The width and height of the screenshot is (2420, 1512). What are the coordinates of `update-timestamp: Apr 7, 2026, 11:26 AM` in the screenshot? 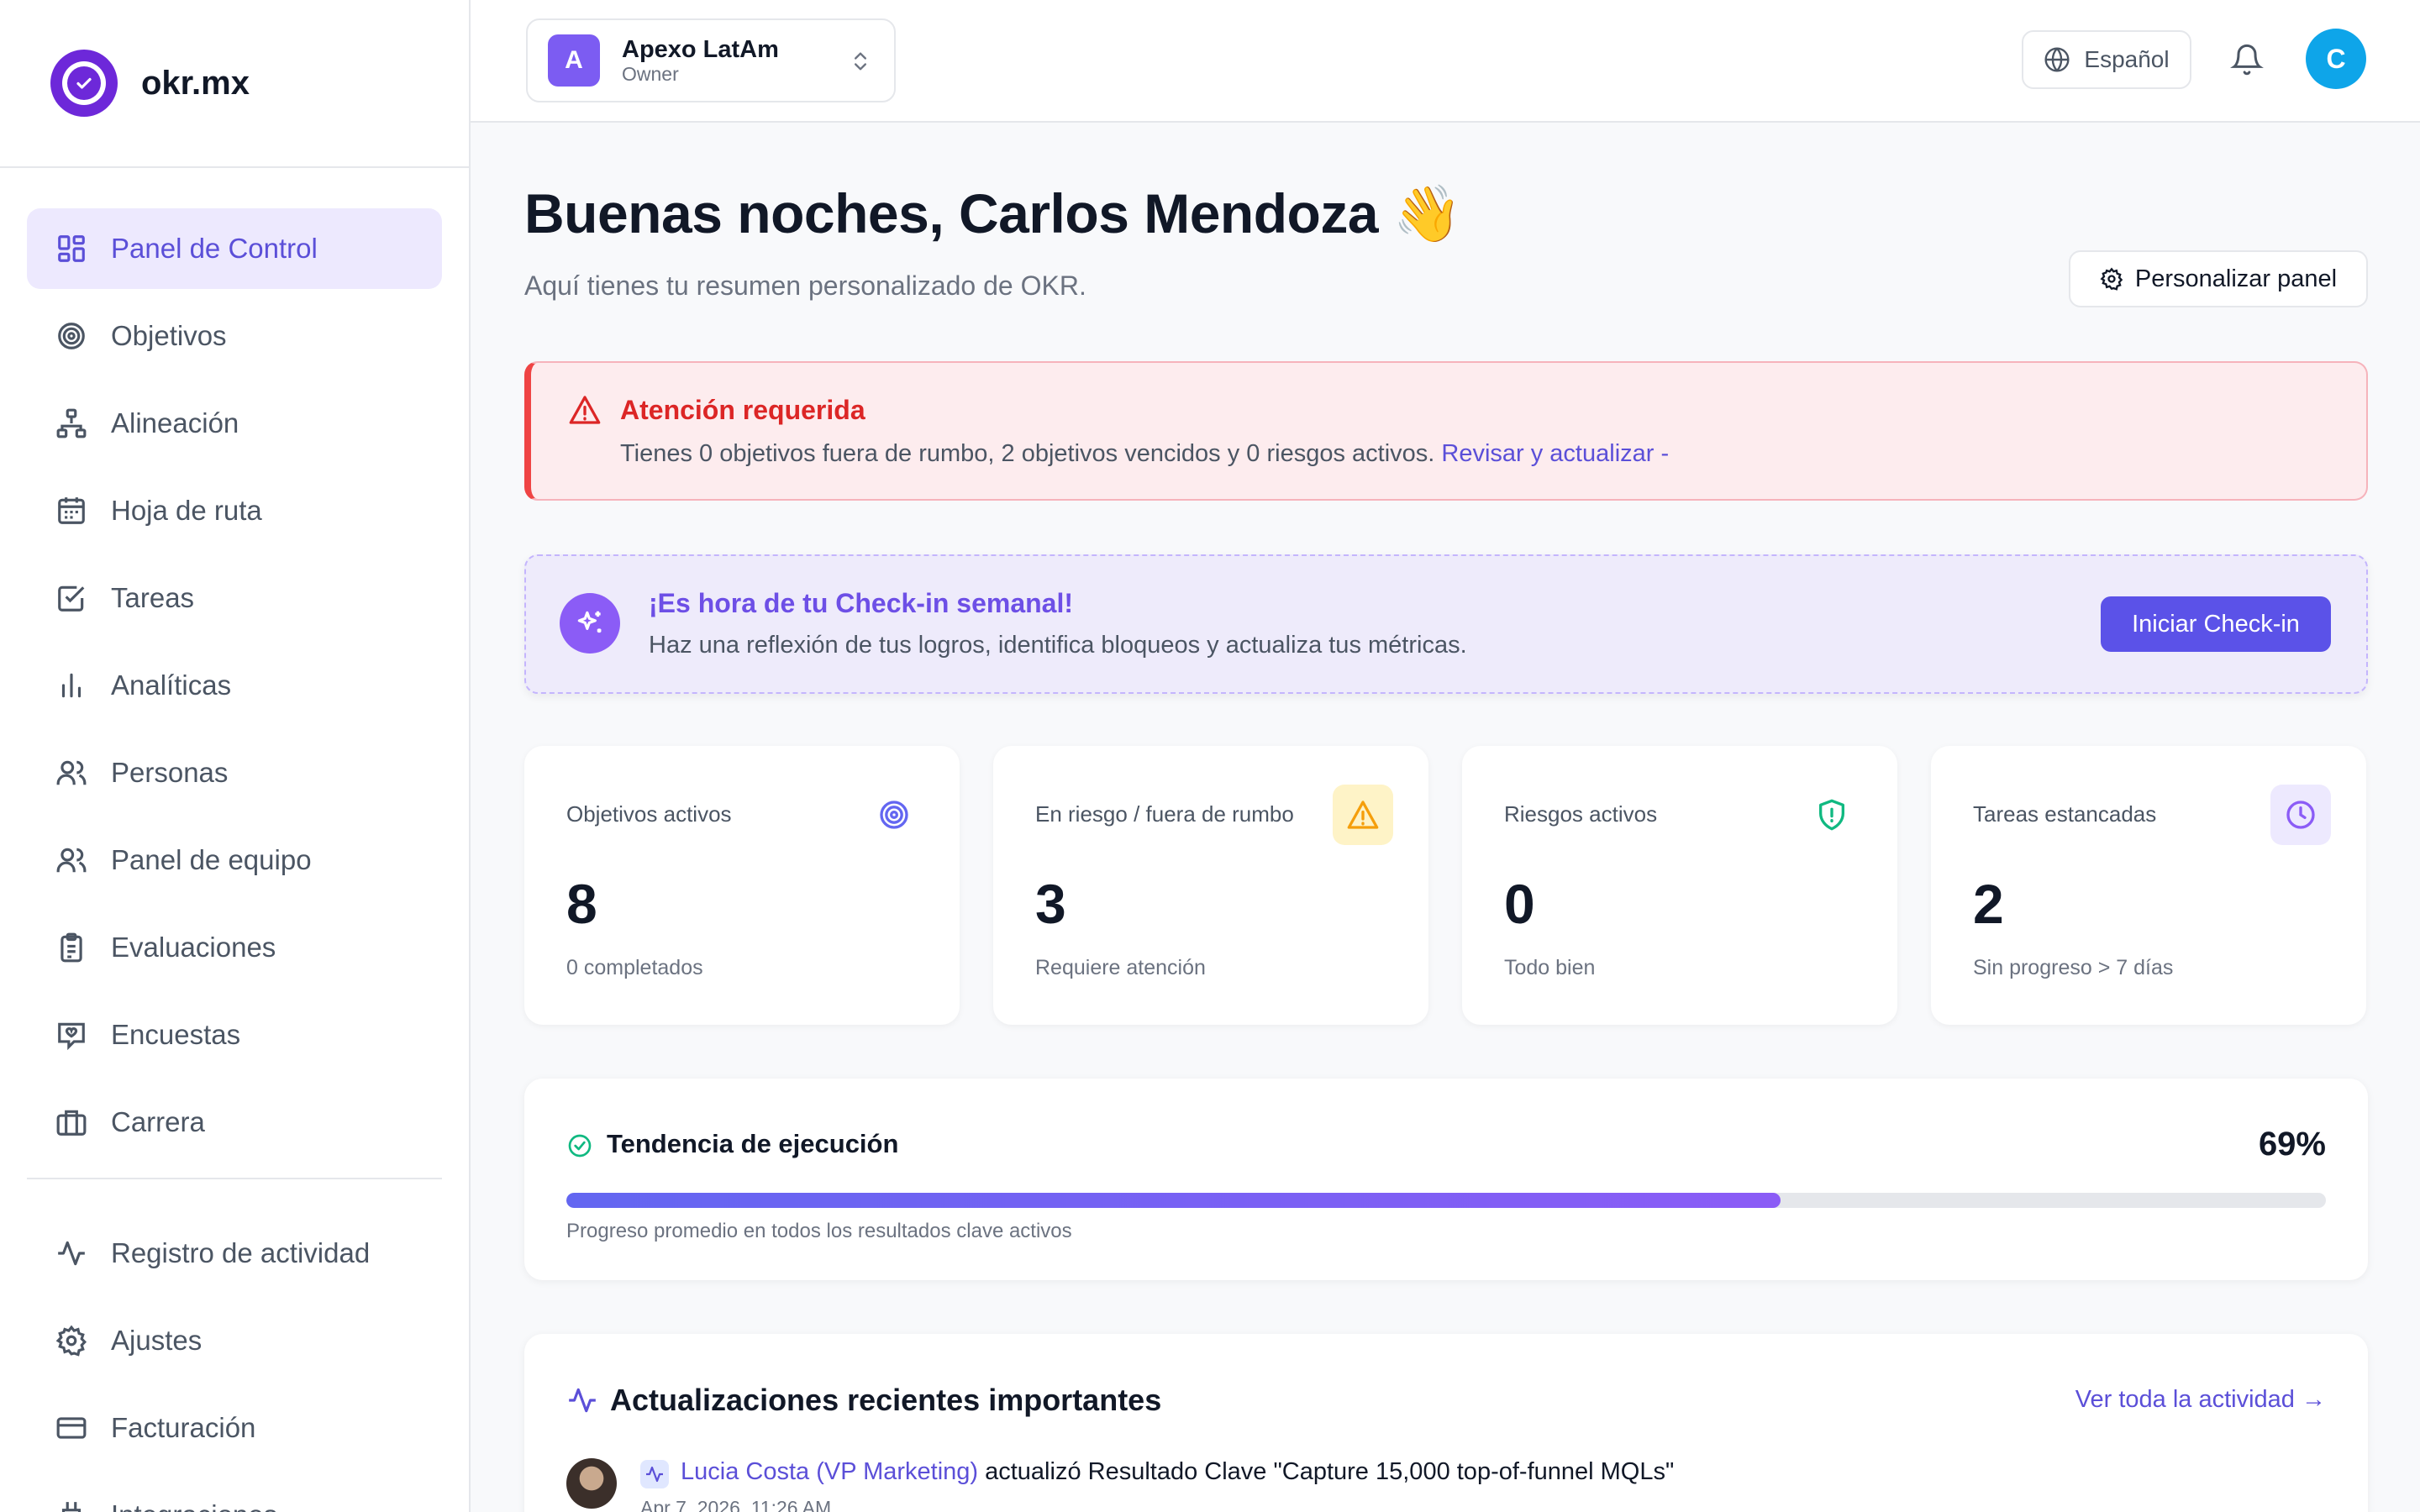 It's located at (736, 1504).